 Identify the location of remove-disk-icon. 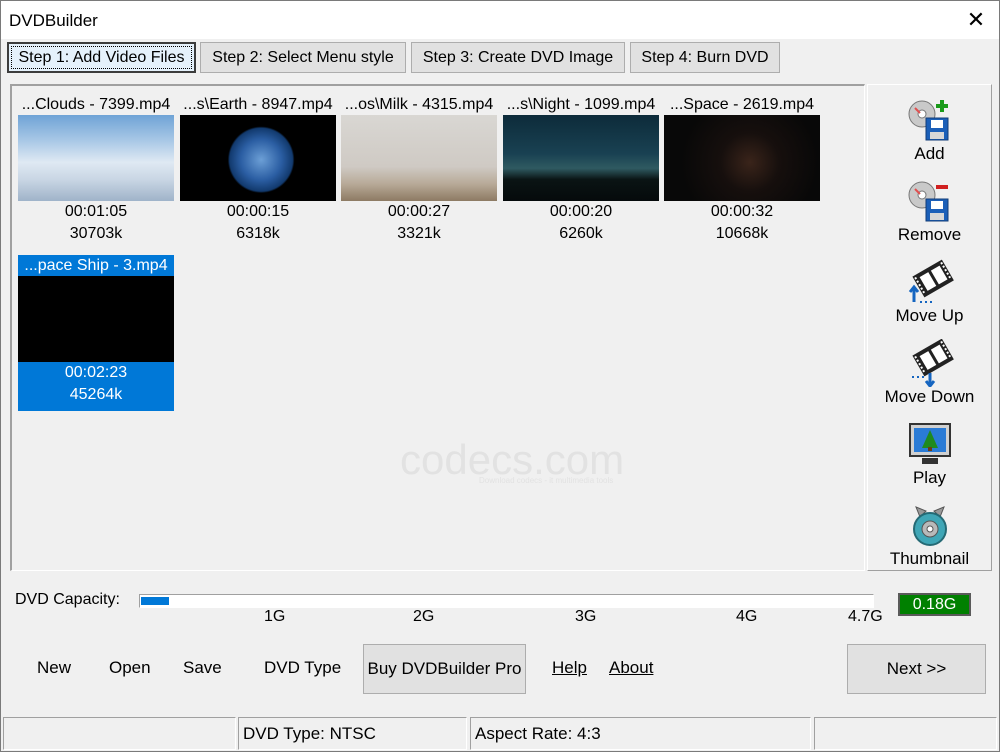
(928, 201).